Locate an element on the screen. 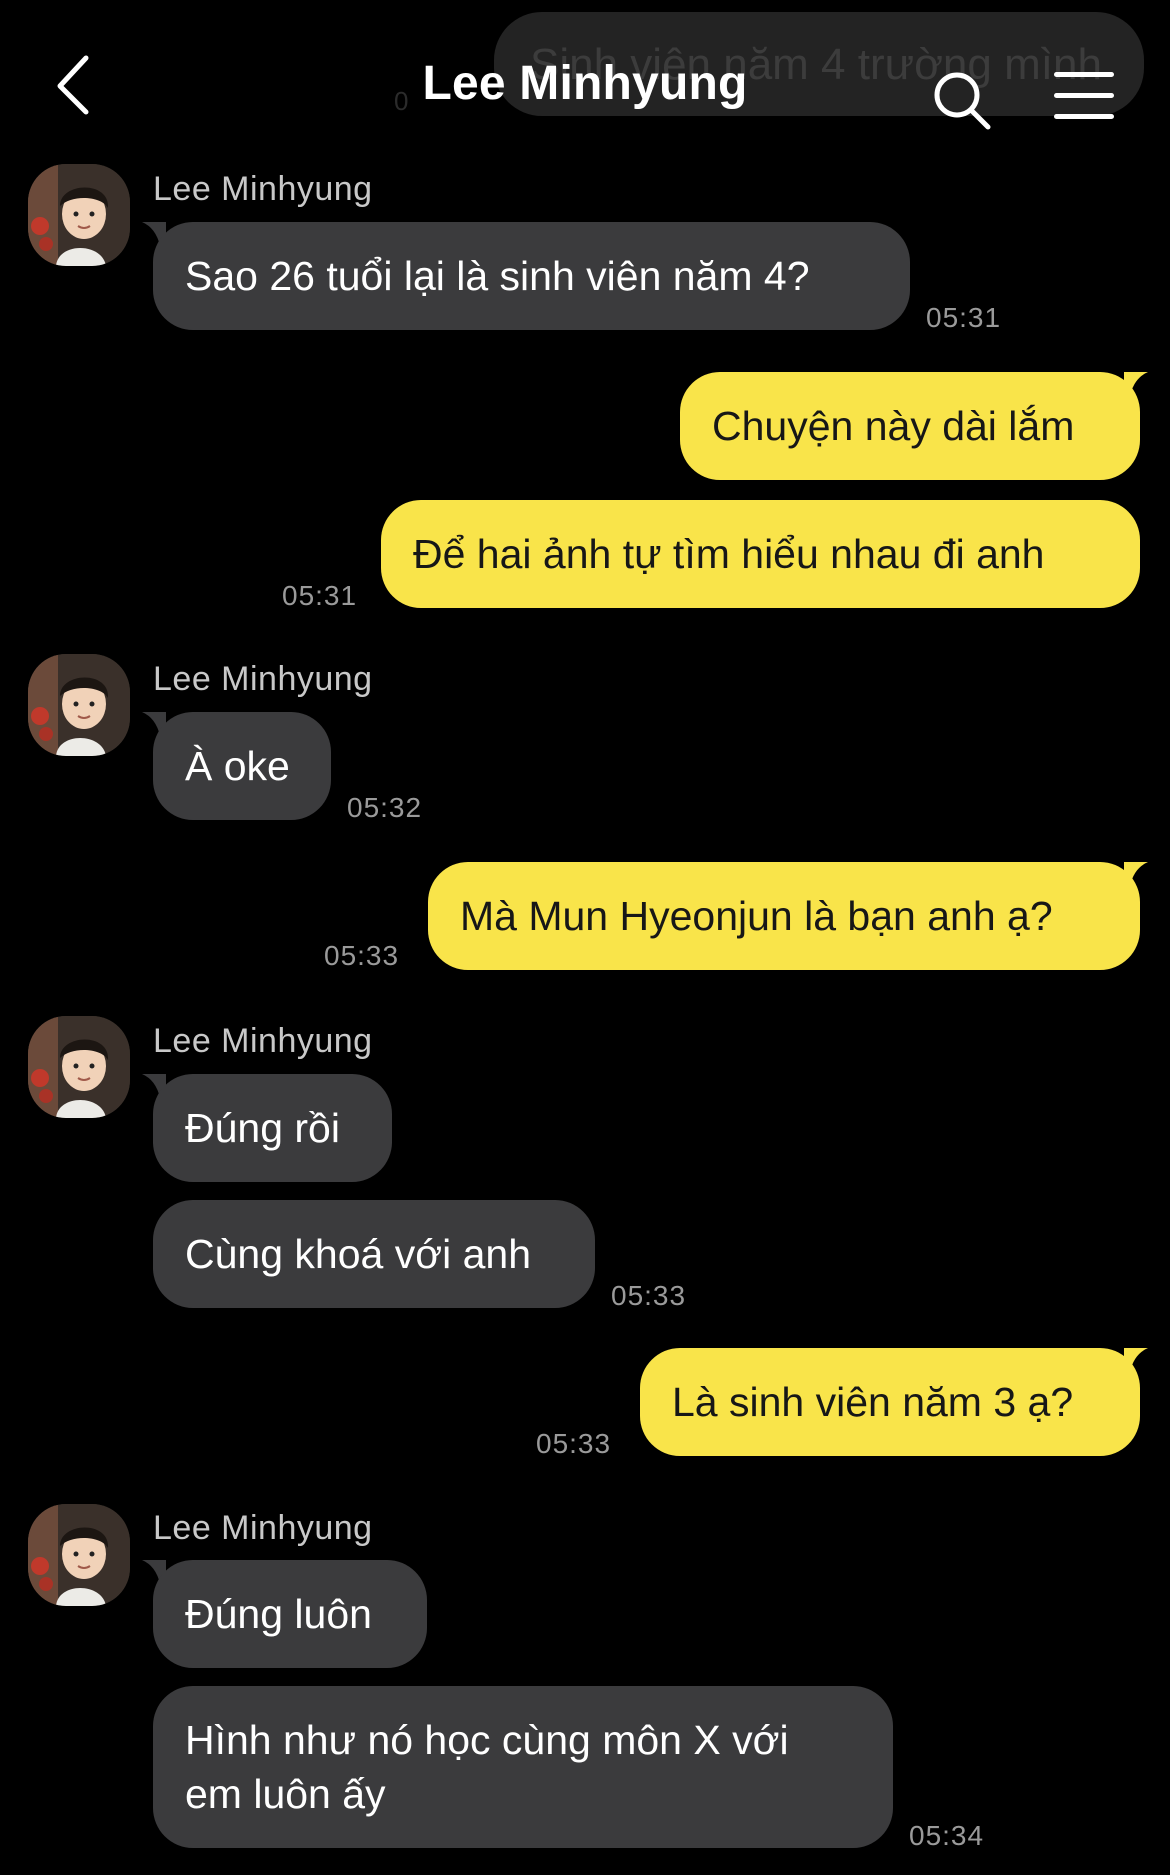 Image resolution: width=1170 pixels, height=1875 pixels. outgoing-message: Để hai ảnh tự tìm hiểu nhau đi anh is located at coordinates (760, 554).